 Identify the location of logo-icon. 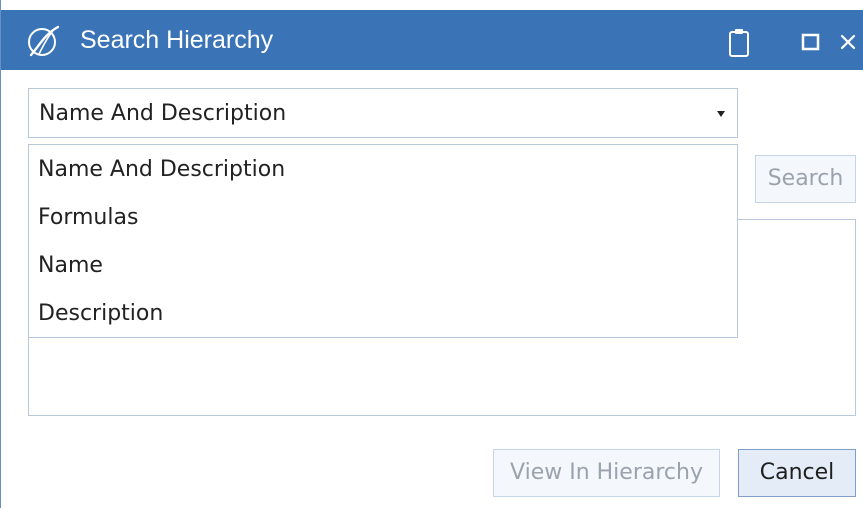
(44, 41).